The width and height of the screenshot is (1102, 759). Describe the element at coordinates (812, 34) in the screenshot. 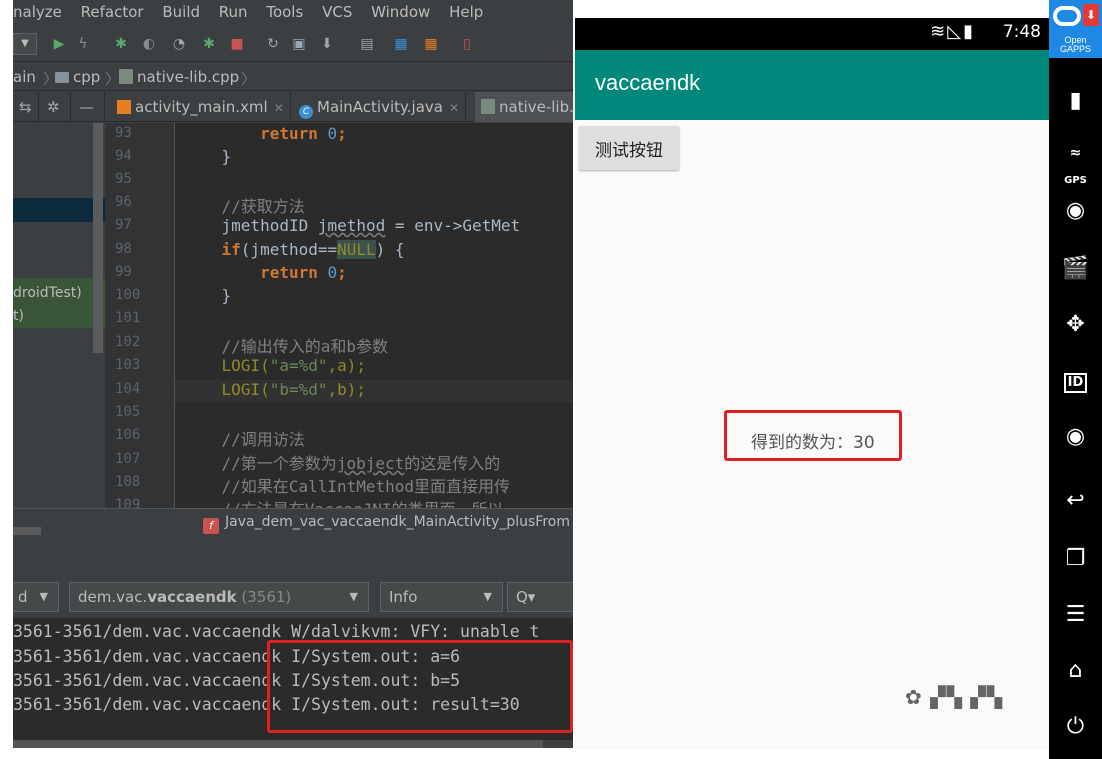

I see `status-bar: ≋◺▮ 7:48` at that location.